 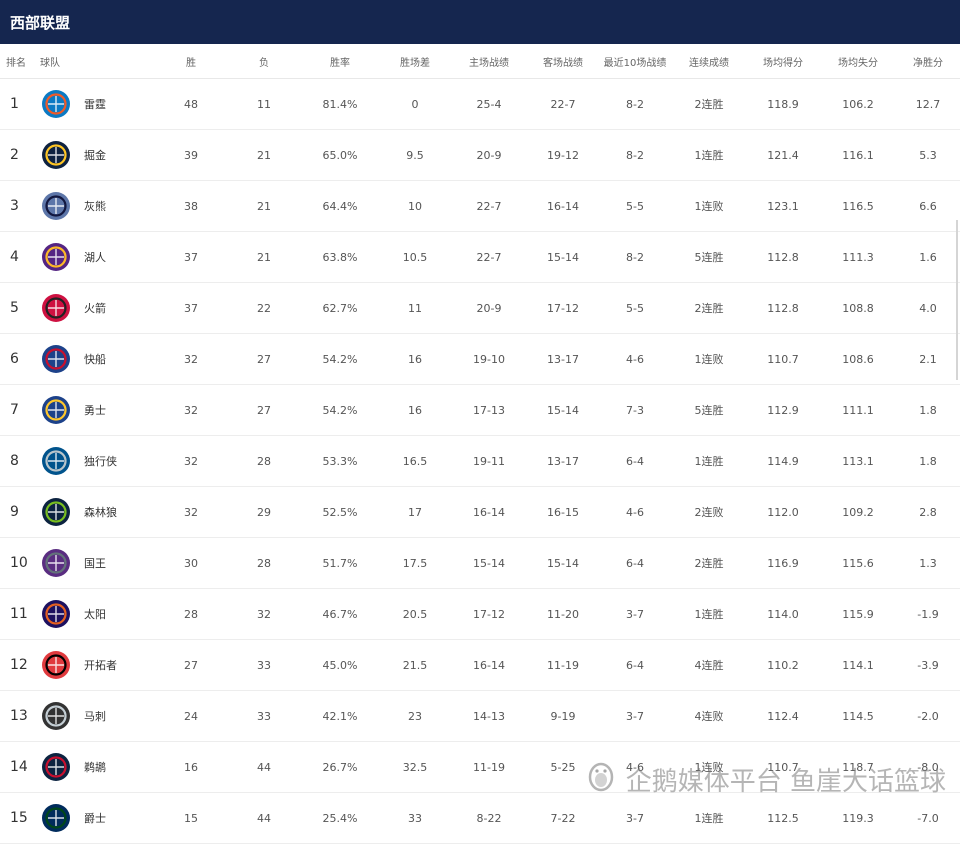 I want to click on team-cell: 火箭, so click(x=94, y=308).